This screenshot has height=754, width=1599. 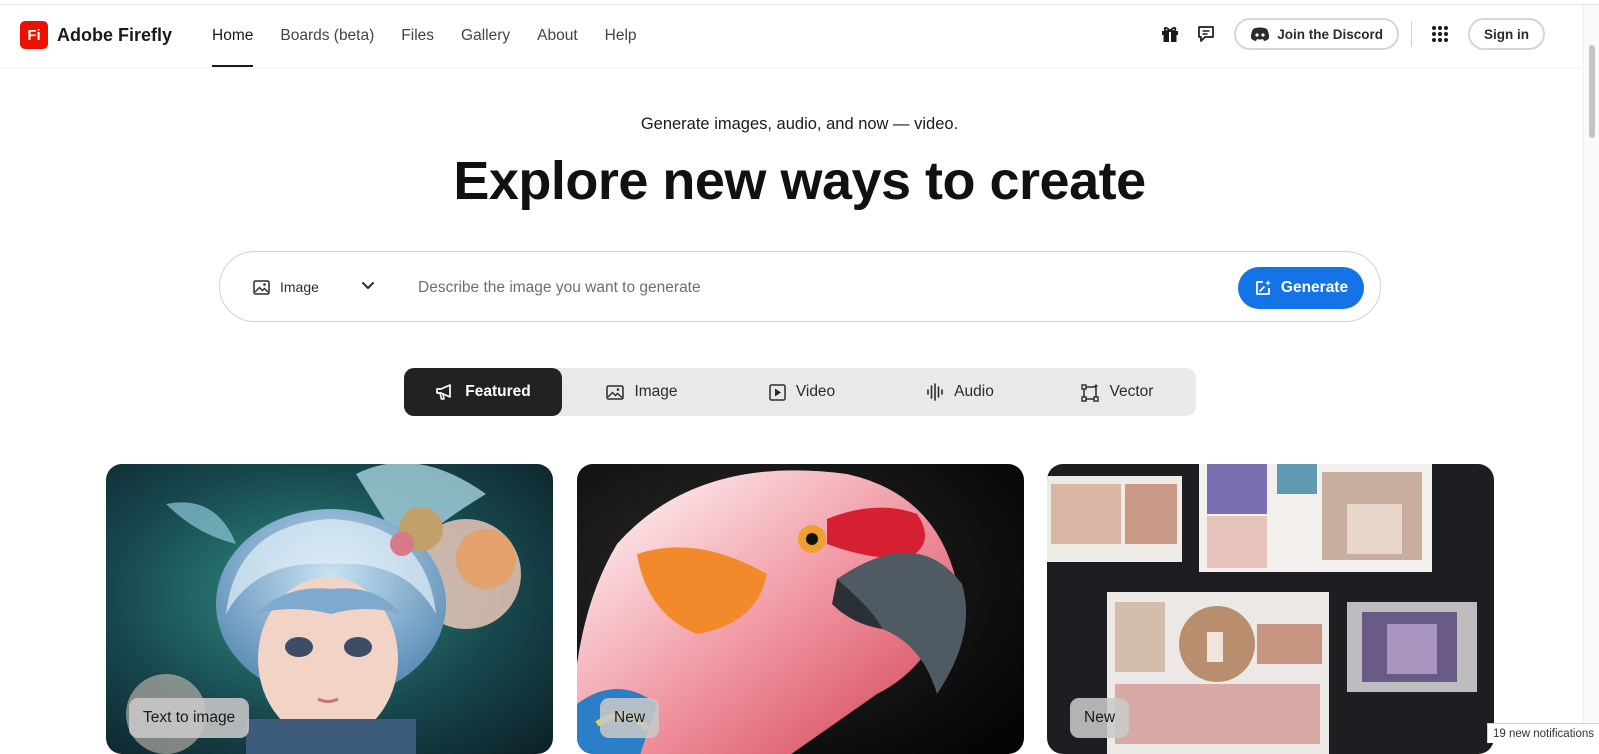 What do you see at coordinates (799, 181) in the screenshot?
I see `hero-title: Explore new ways to create` at bounding box center [799, 181].